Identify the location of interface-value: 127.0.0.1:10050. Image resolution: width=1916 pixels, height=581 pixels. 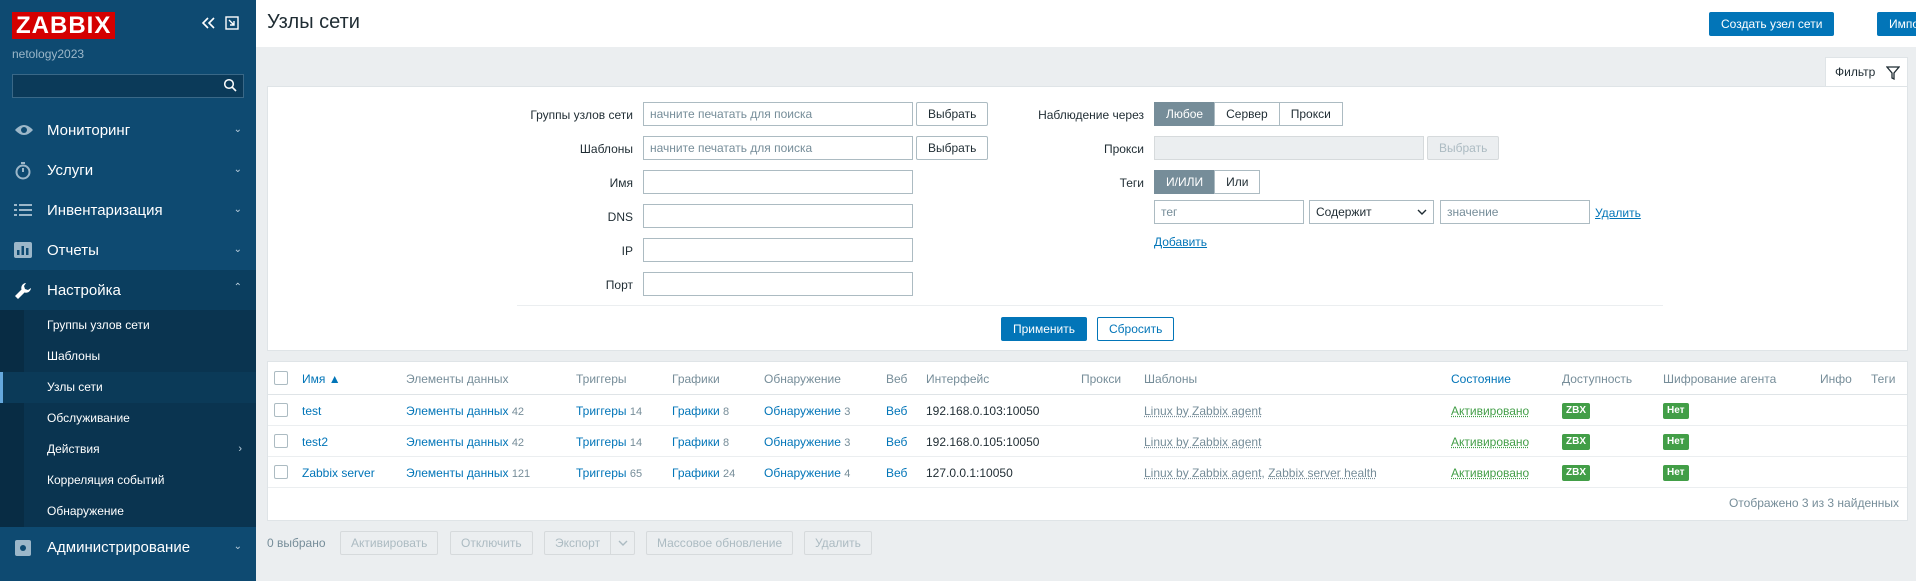
(969, 473).